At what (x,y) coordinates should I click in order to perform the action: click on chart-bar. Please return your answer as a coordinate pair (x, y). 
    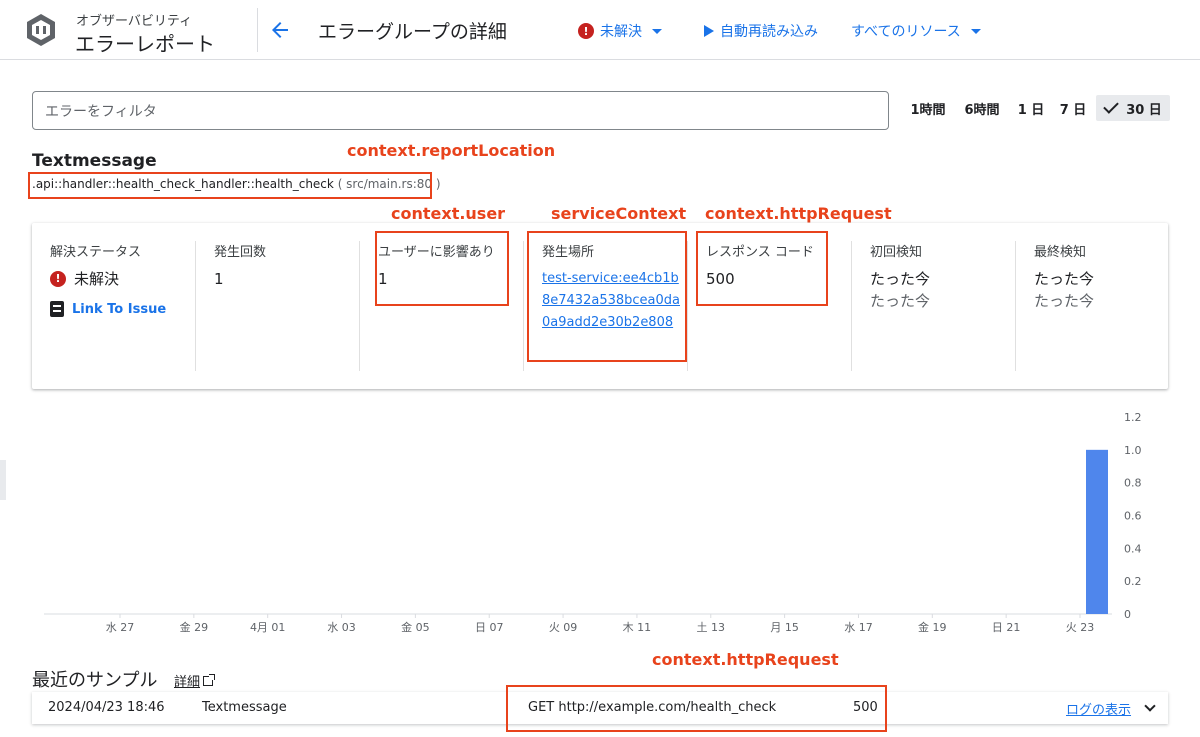
    Looking at the image, I should click on (1097, 531).